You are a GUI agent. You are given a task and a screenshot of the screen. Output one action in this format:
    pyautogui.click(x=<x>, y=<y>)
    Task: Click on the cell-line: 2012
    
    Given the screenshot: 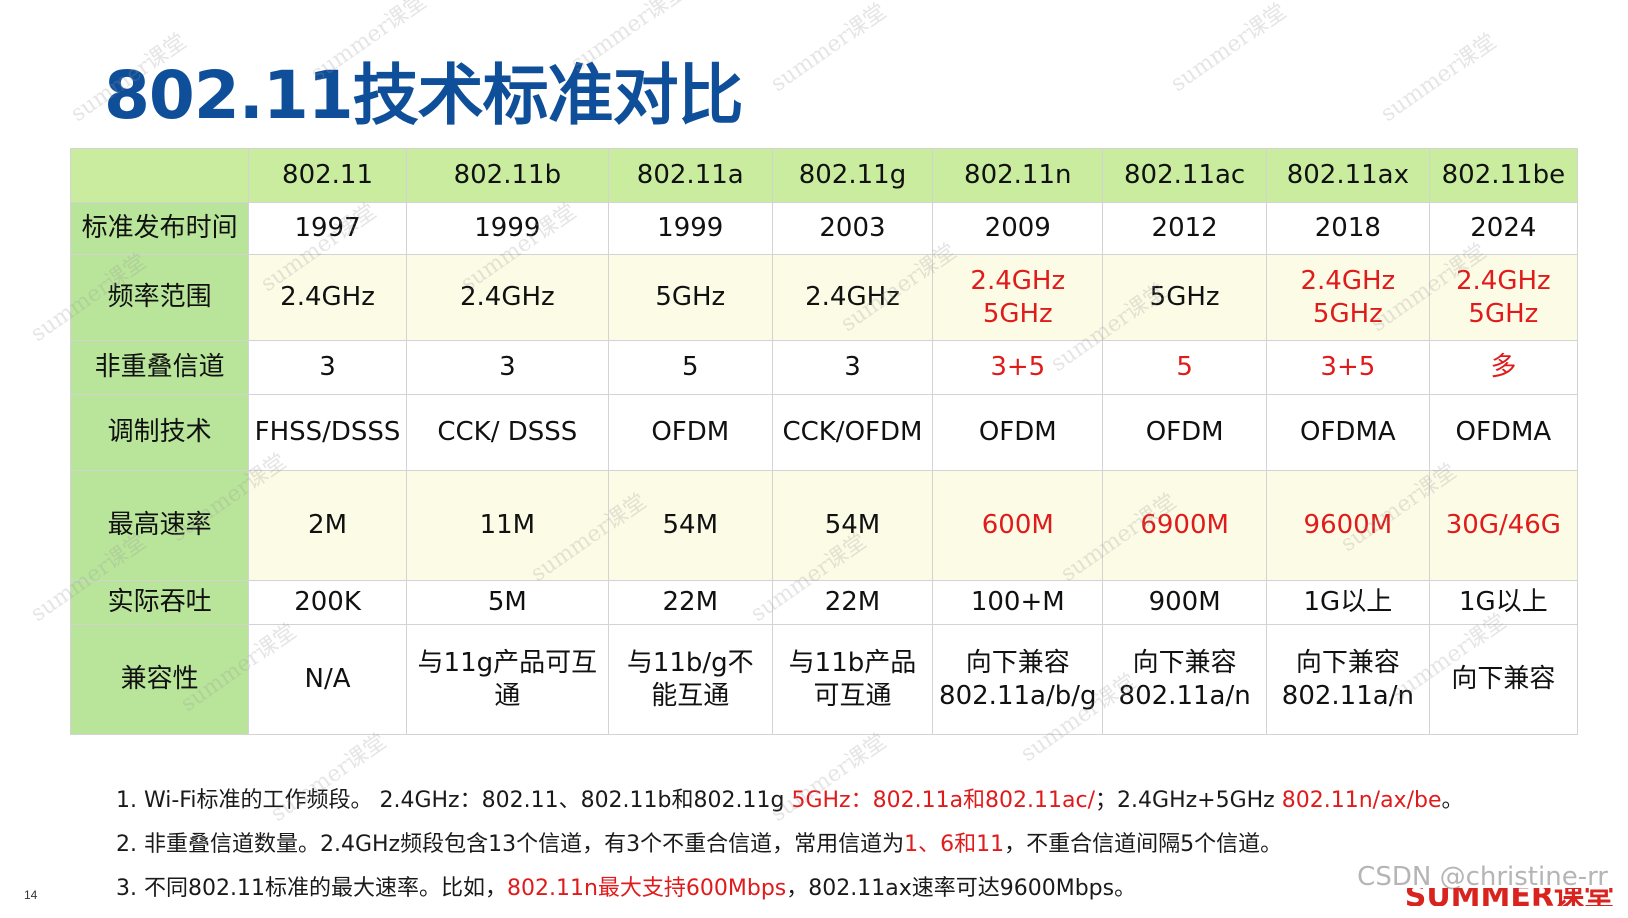 What is the action you would take?
    pyautogui.click(x=1184, y=228)
    